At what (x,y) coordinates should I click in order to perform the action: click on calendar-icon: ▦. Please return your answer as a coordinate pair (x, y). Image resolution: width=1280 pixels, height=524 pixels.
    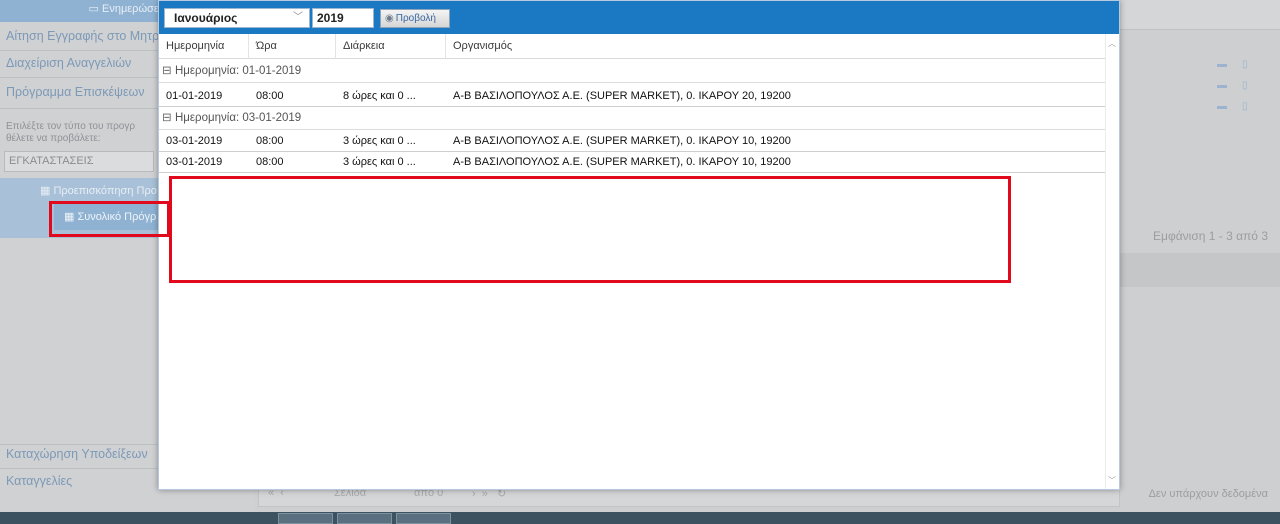
    Looking at the image, I should click on (47, 191).